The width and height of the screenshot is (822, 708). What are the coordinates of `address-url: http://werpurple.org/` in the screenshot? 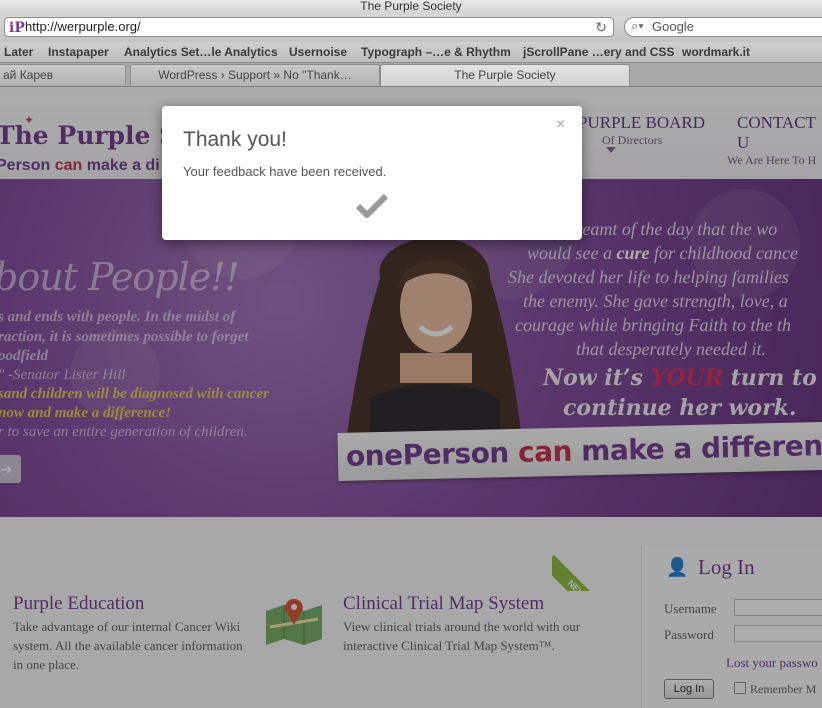 It's located at (83, 26).